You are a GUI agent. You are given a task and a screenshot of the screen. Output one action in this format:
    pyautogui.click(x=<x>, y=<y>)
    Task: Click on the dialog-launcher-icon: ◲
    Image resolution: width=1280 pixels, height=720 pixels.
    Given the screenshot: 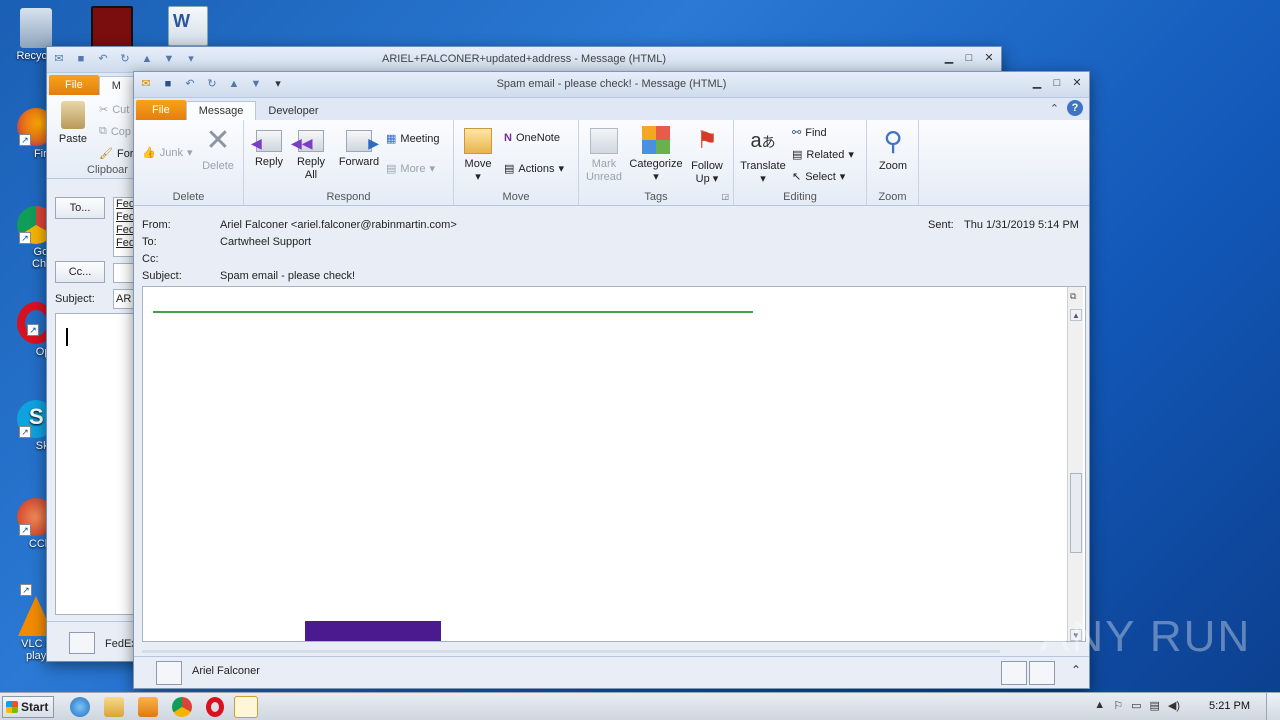 What is the action you would take?
    pyautogui.click(x=725, y=196)
    